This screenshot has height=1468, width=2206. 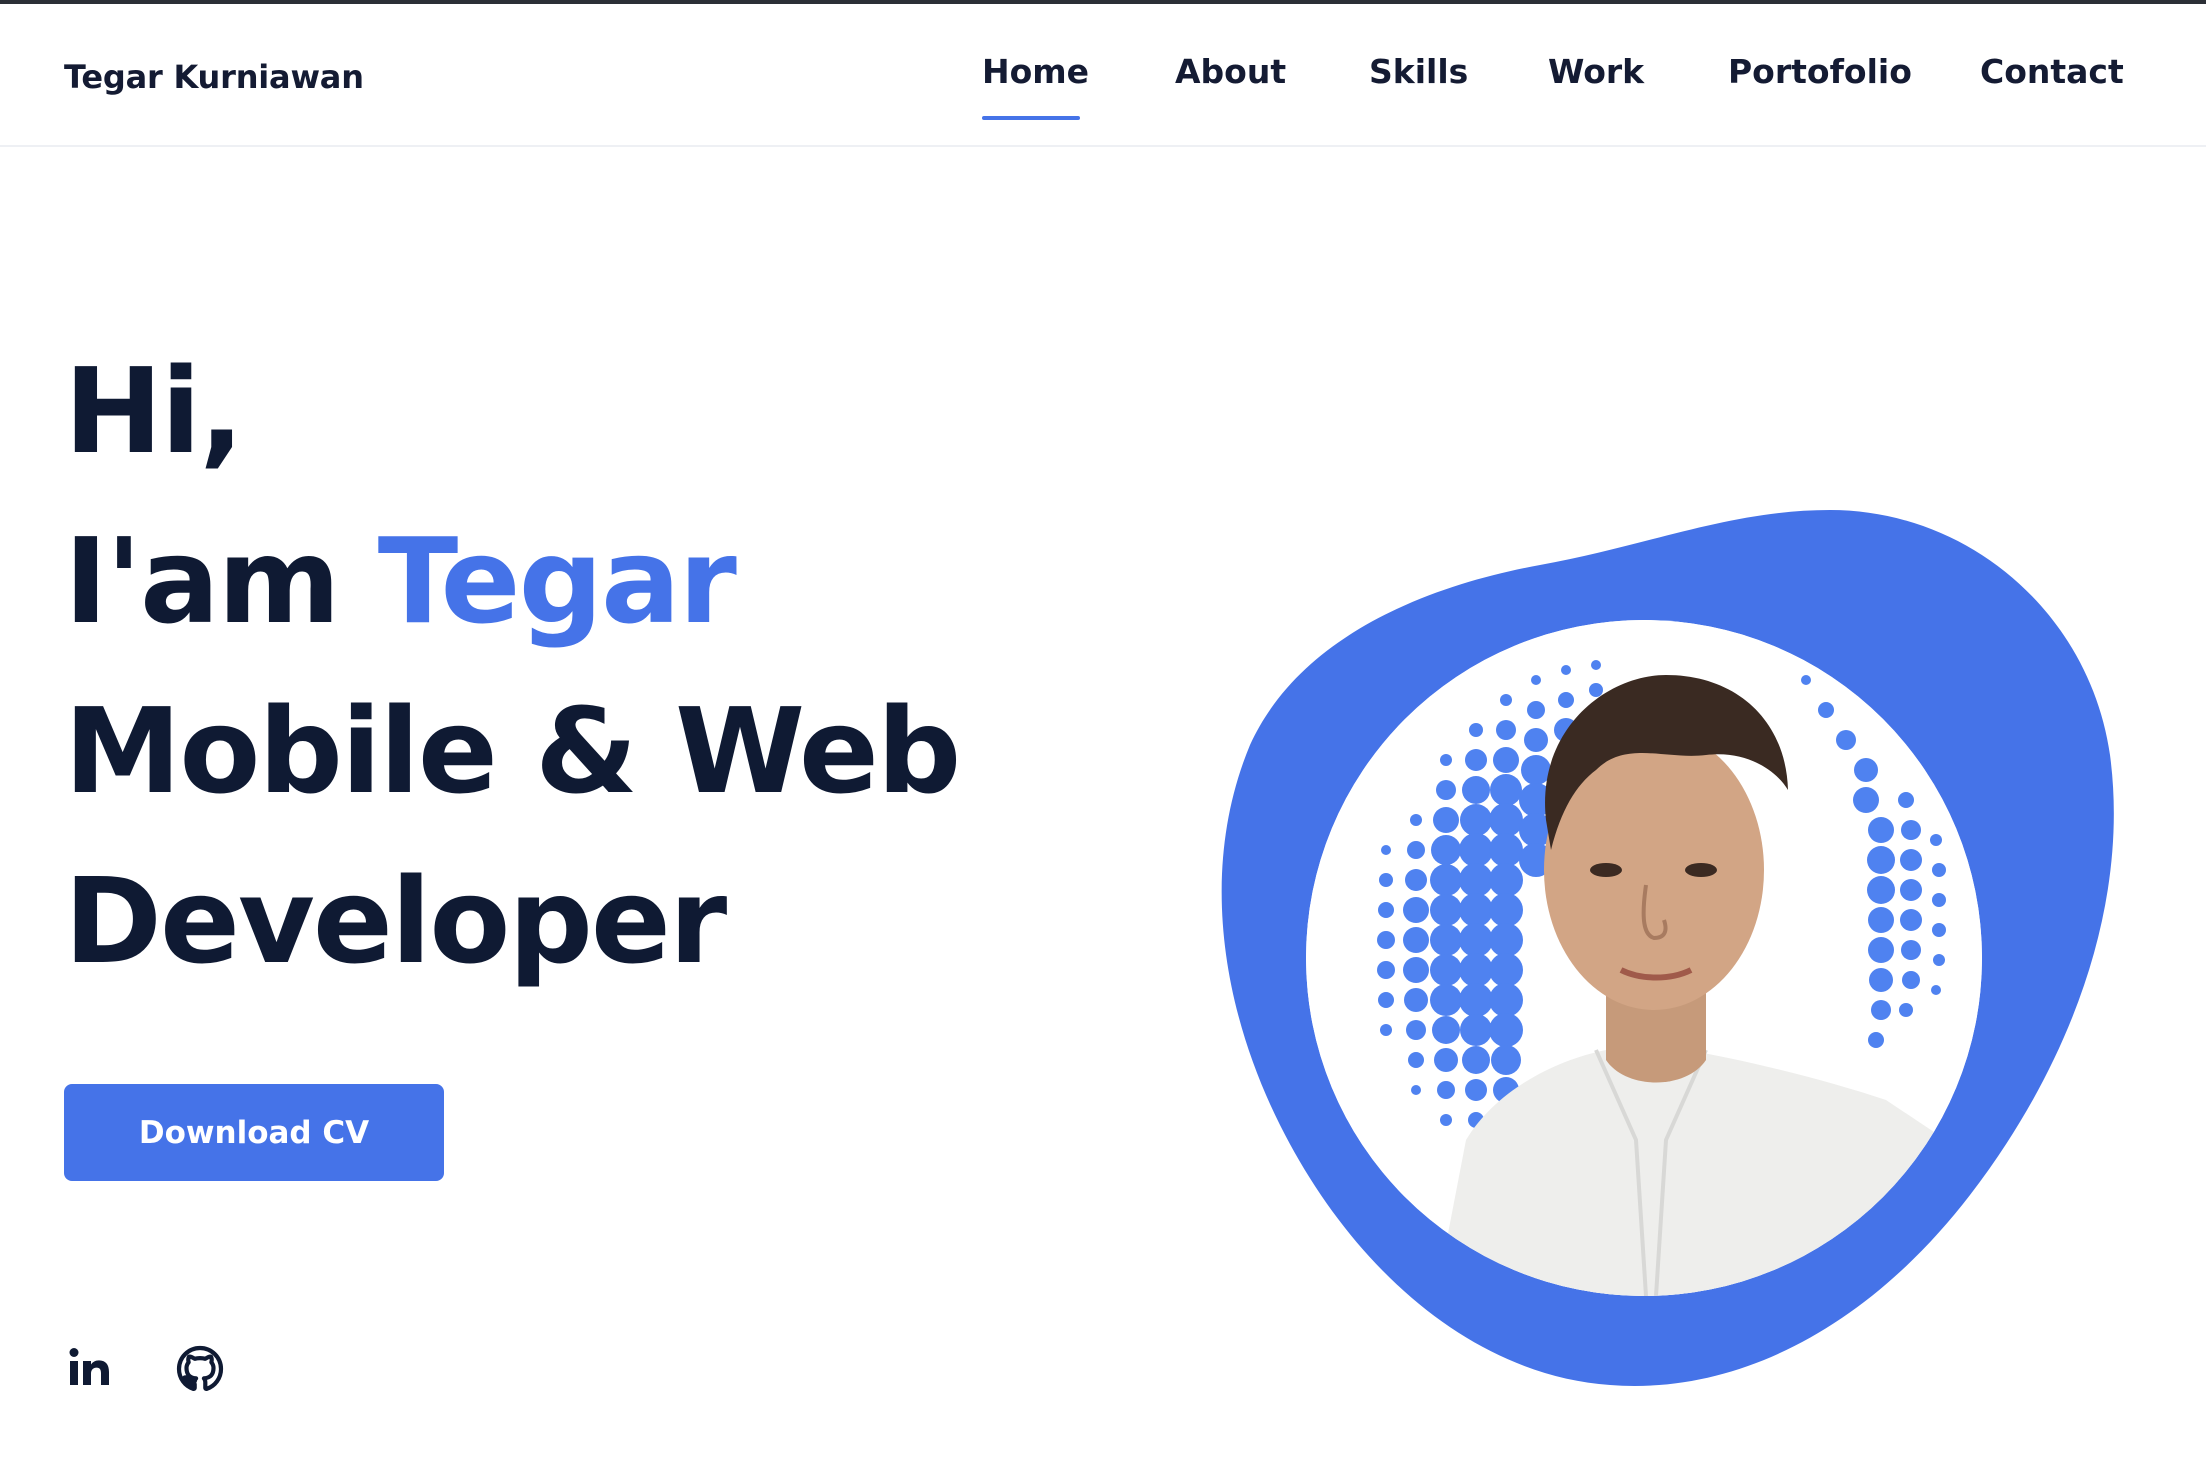 I want to click on profile-photo, so click(x=1644, y=958).